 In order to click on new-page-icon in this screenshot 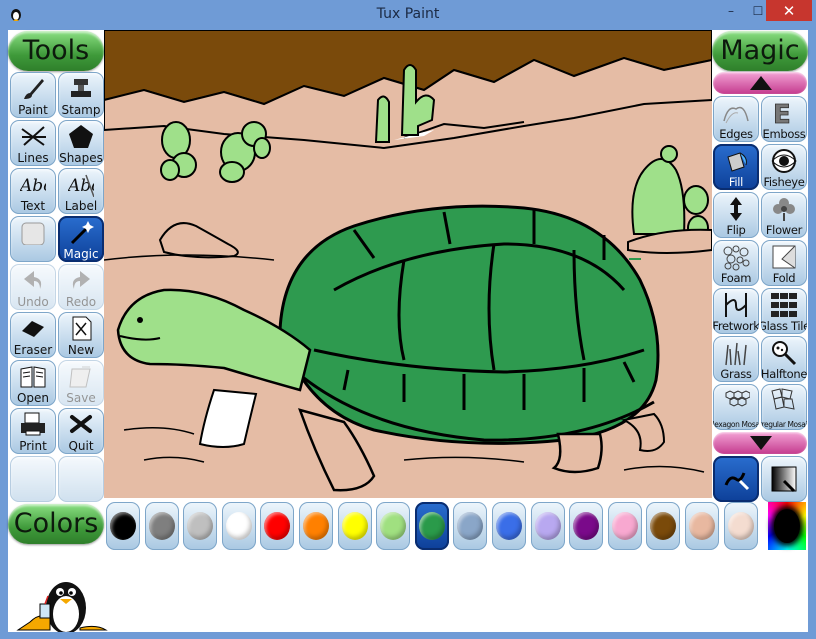, I will do `click(82, 328)`.